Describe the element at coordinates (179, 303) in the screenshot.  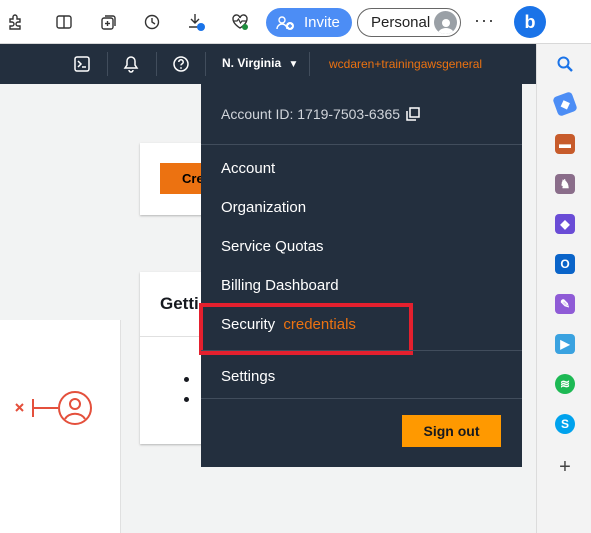
I see `getting-started-title: Getti` at that location.